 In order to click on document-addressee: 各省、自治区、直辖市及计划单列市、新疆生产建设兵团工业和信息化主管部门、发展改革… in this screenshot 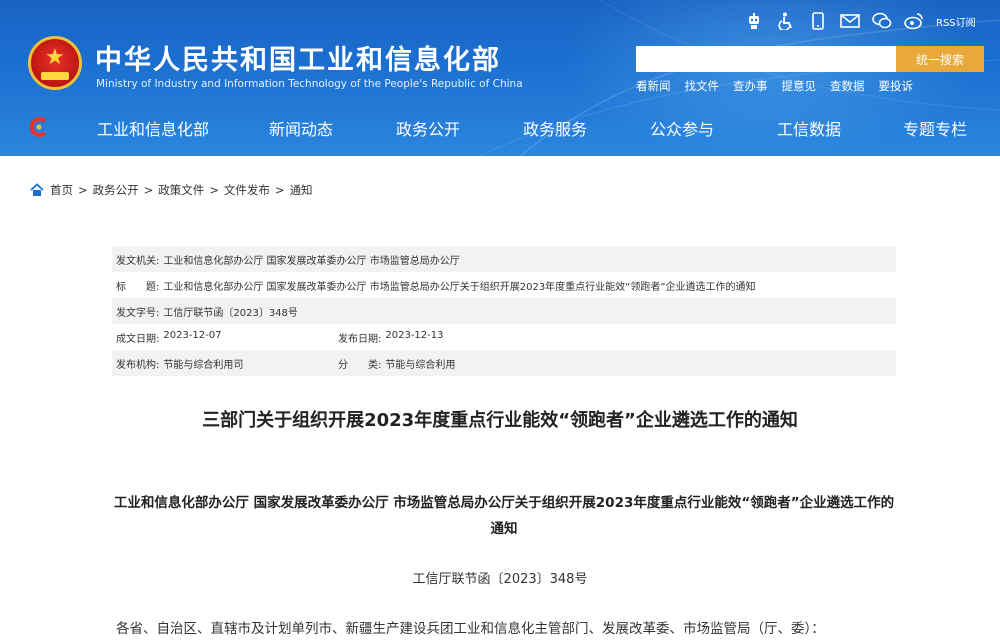, I will do `click(470, 629)`.